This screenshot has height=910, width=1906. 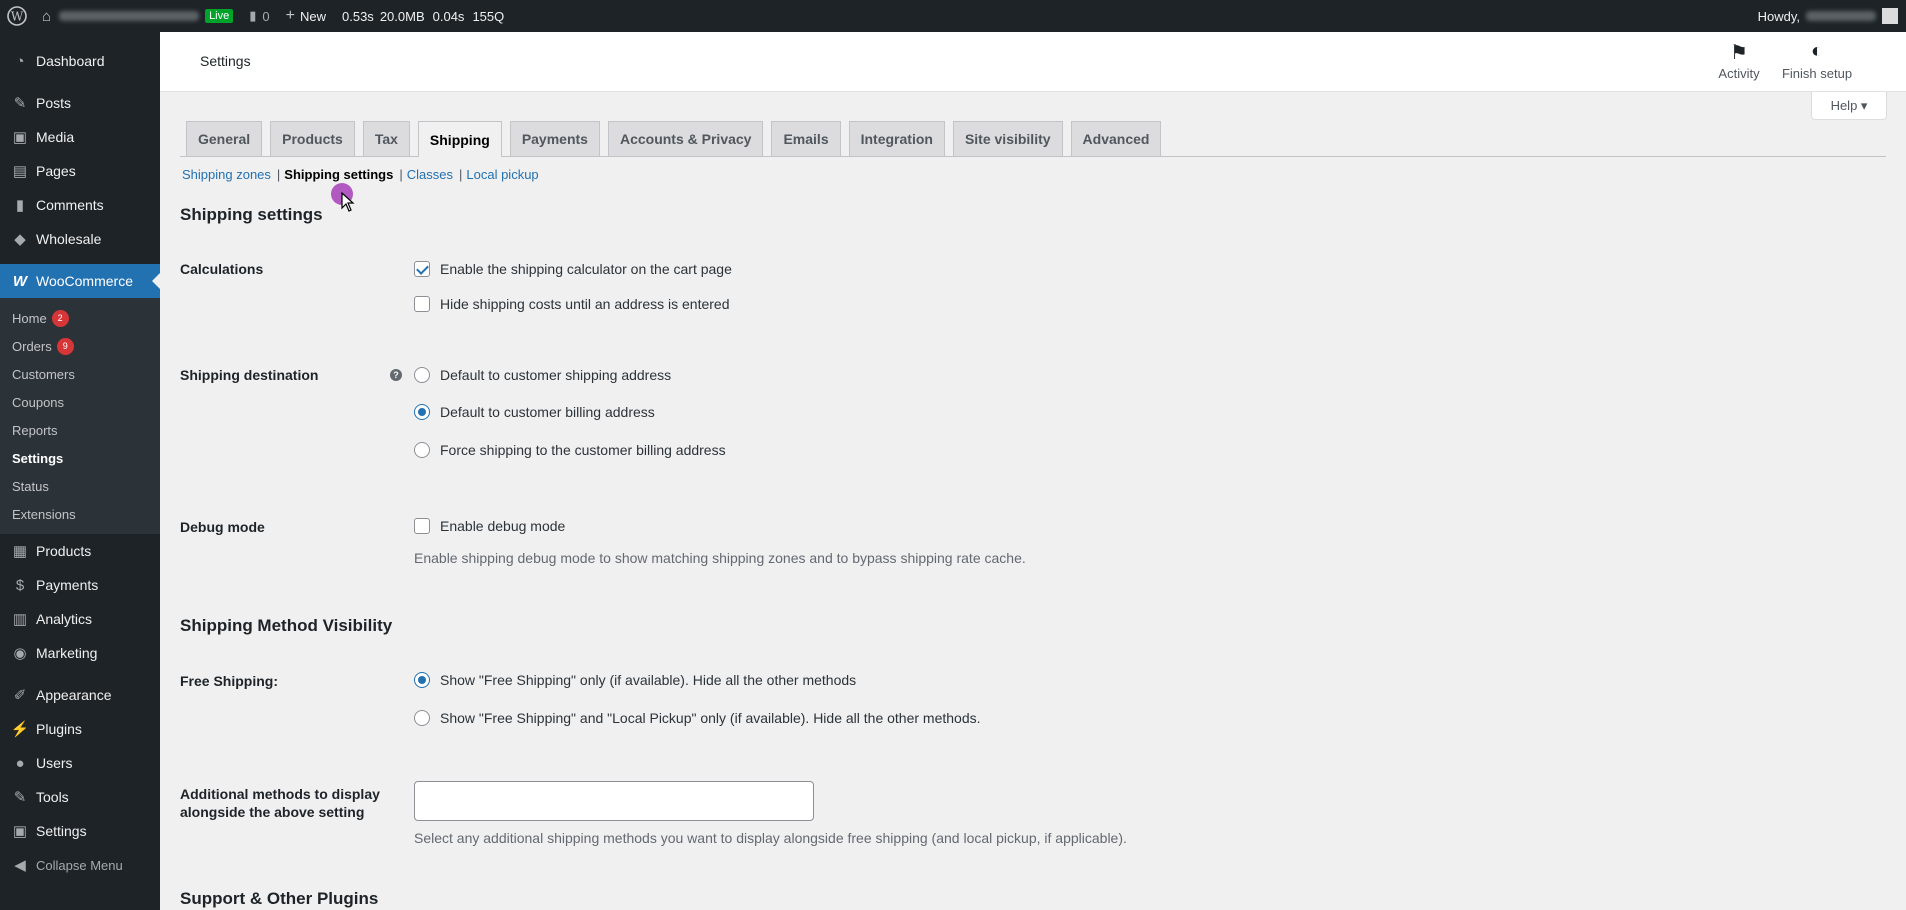 I want to click on option-default-shipping-address: Default to customer shipping address, so click(x=542, y=375).